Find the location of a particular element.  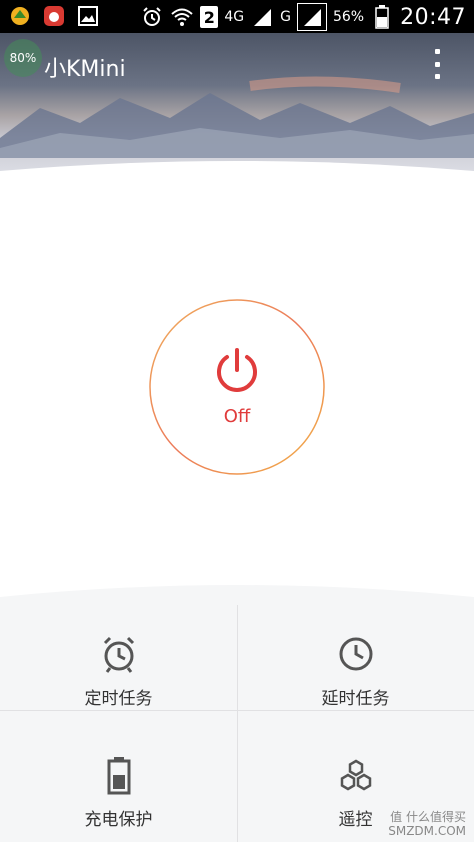

watermark-line2: SMZDM.COM is located at coordinates (427, 831).